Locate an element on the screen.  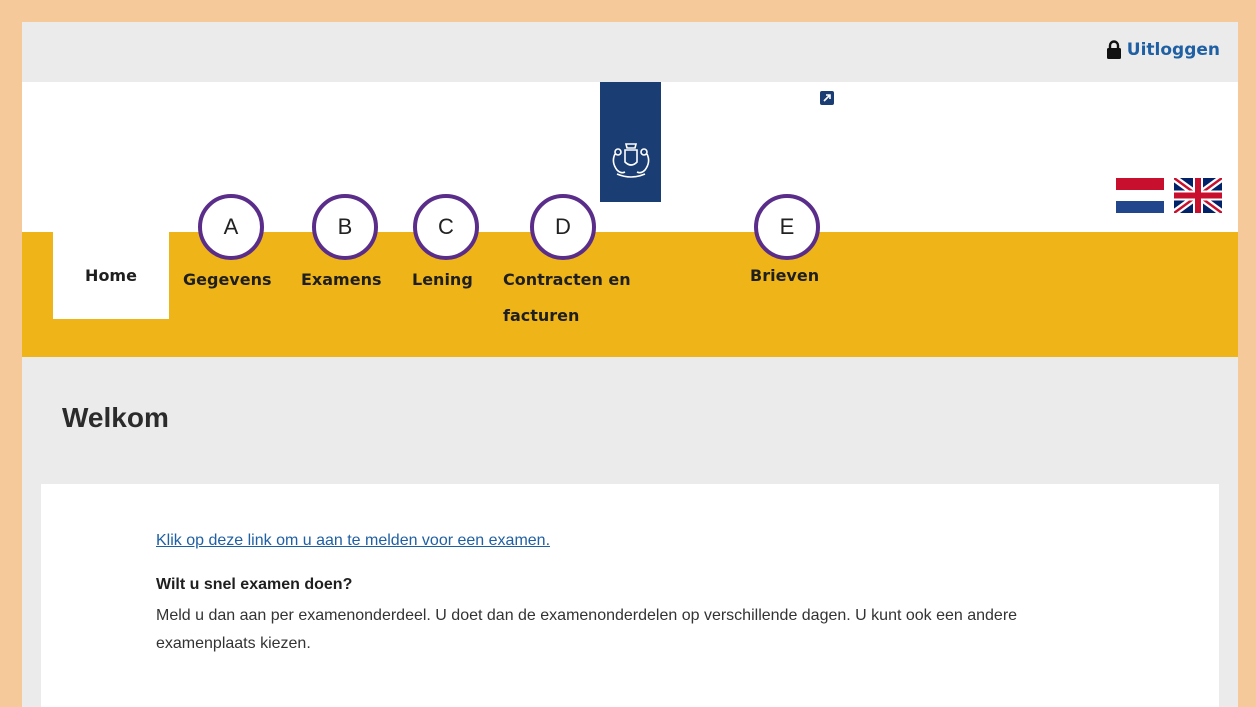
top-bar: Uitloggen is located at coordinates (630, 52).